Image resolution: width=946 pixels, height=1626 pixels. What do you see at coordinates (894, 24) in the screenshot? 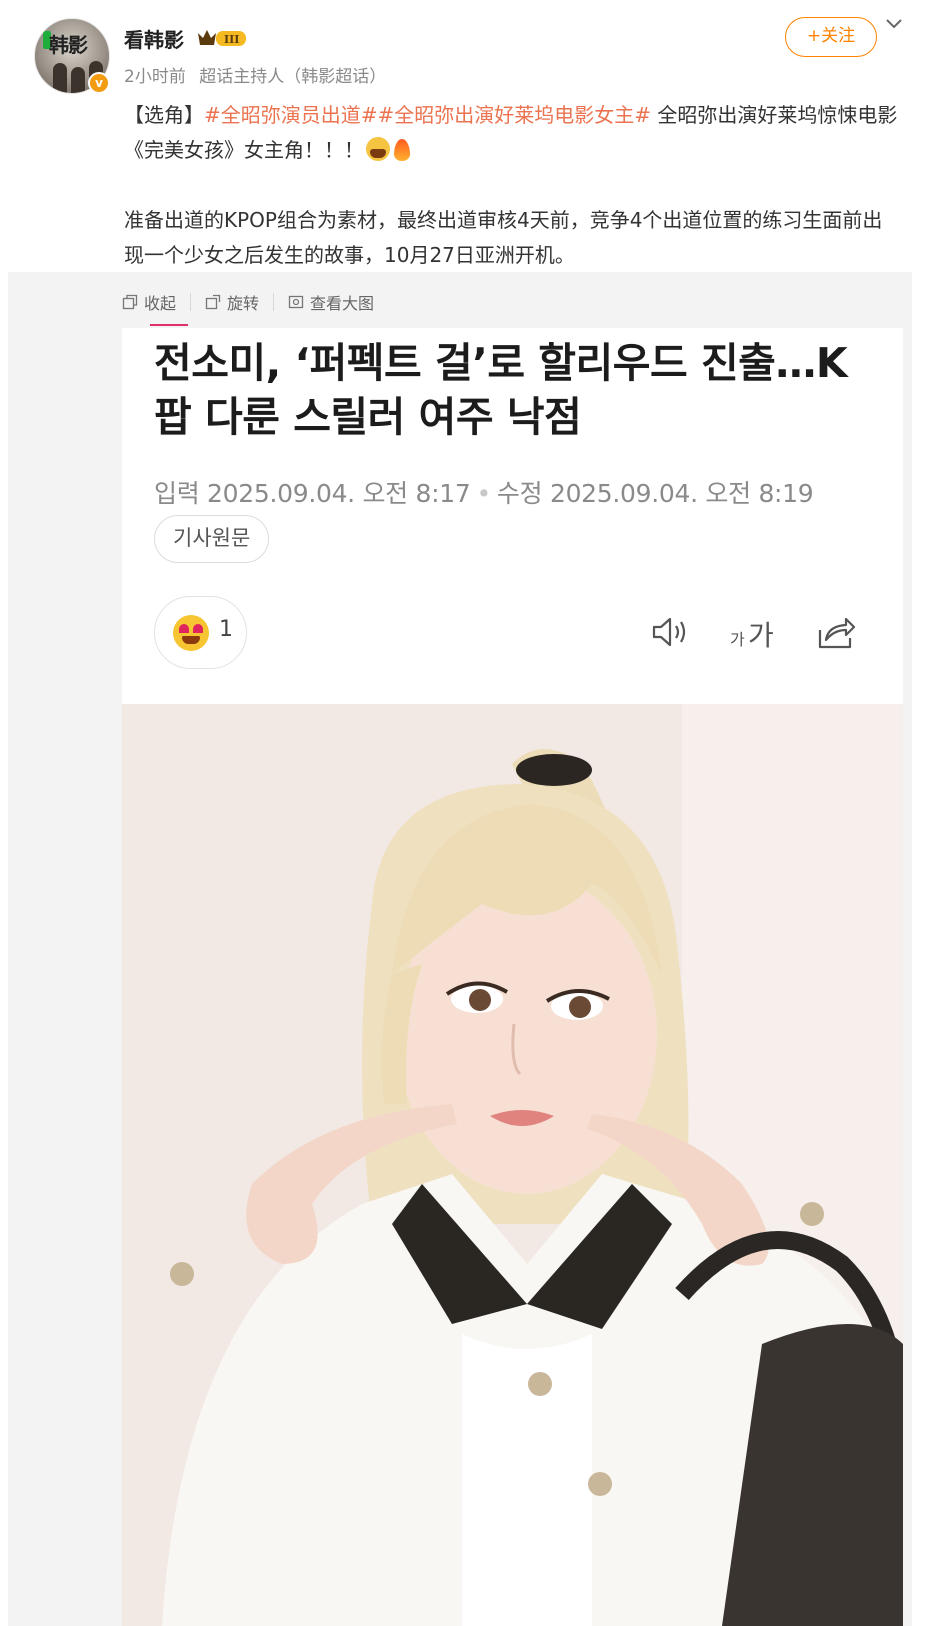
I see `chevron-down-icon` at bounding box center [894, 24].